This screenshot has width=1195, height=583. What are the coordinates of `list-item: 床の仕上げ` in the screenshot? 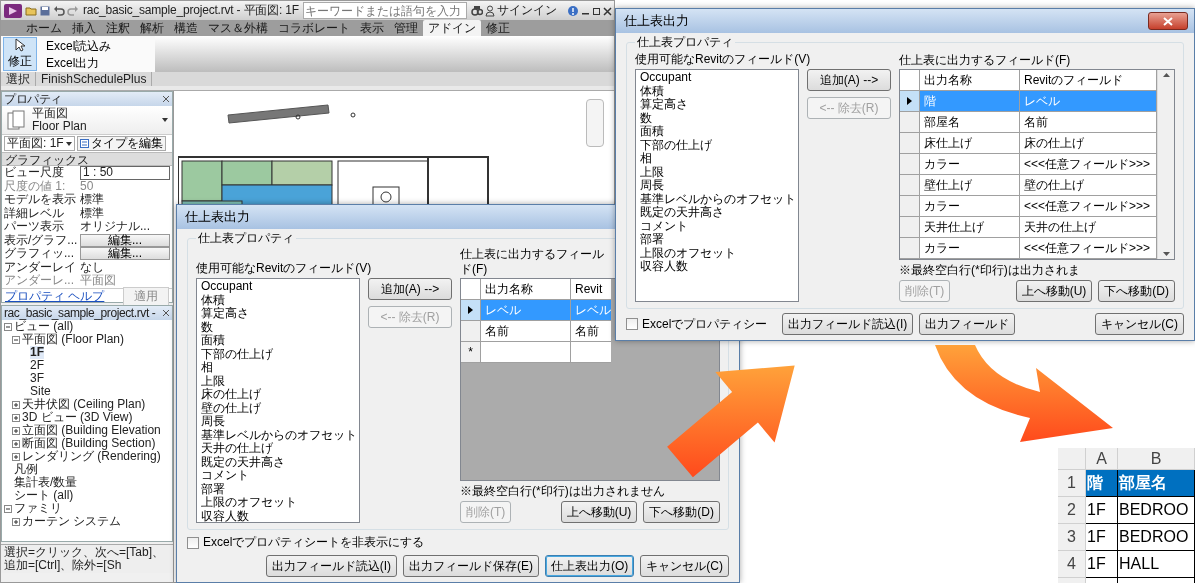 It's located at (231, 395).